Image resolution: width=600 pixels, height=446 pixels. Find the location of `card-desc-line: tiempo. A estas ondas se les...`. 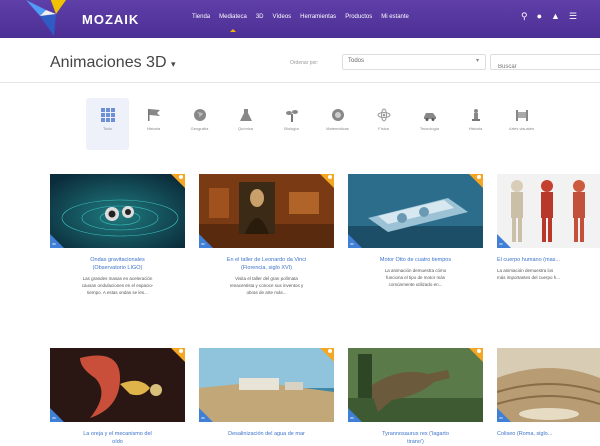

card-desc-line: tiempo. A estas ondas se les... is located at coordinates (117, 292).